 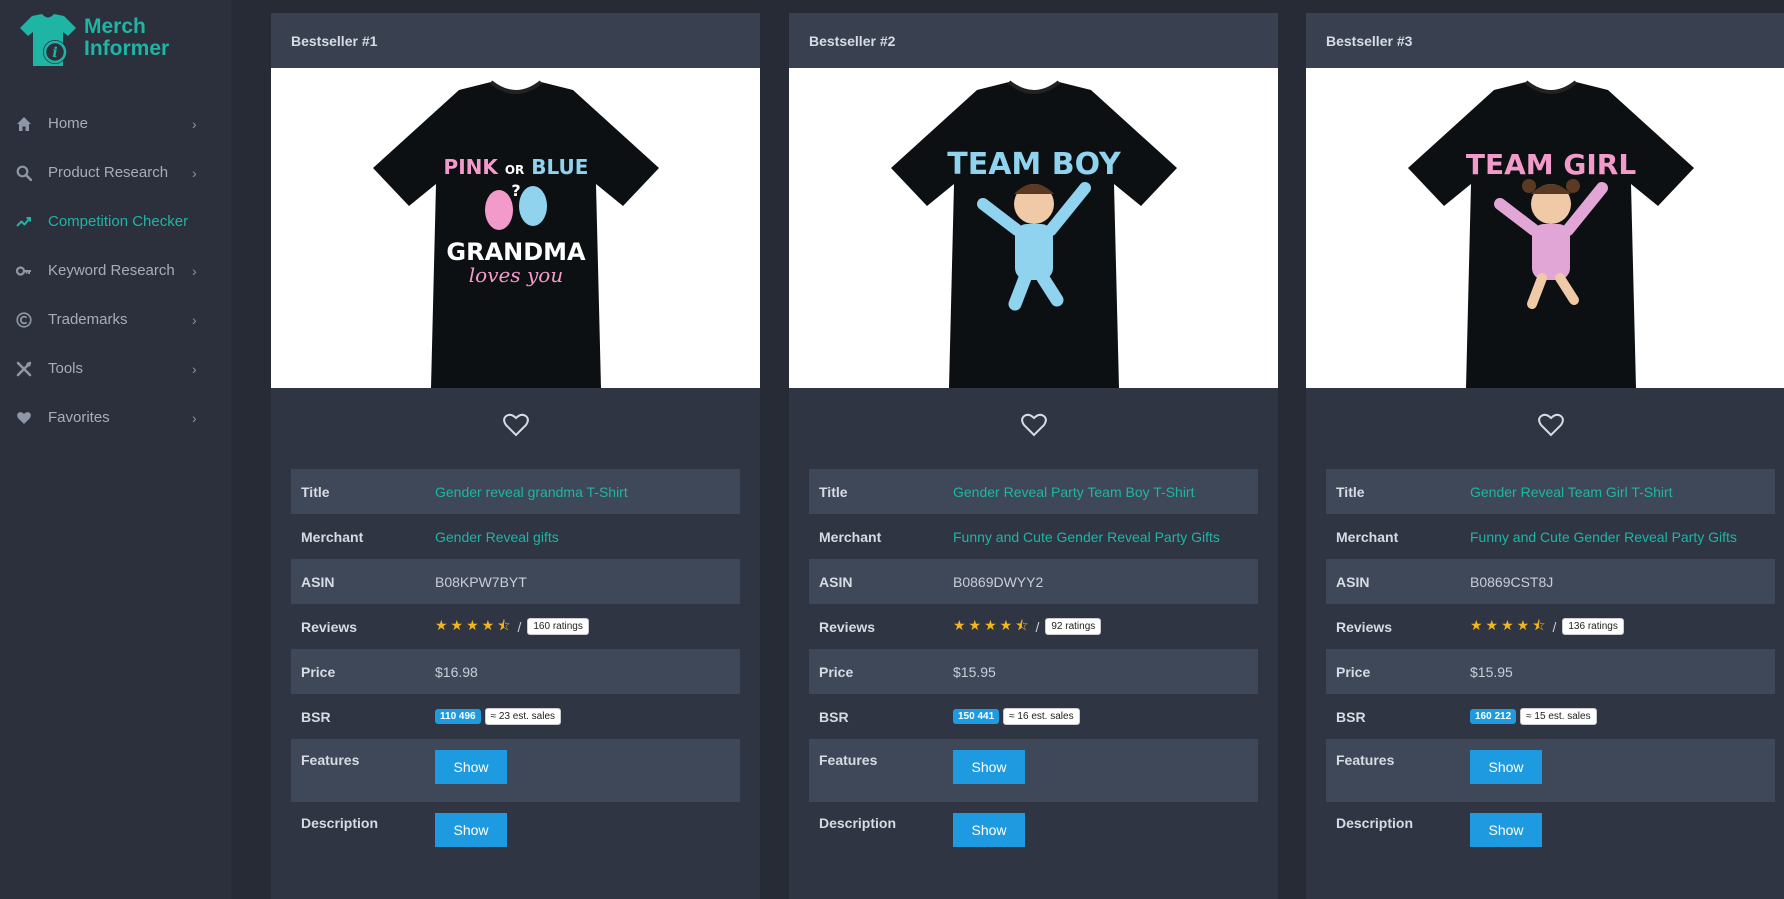 What do you see at coordinates (1073, 492) in the screenshot?
I see `title-link: Gender Reveal Party Team Boy T-Shirt` at bounding box center [1073, 492].